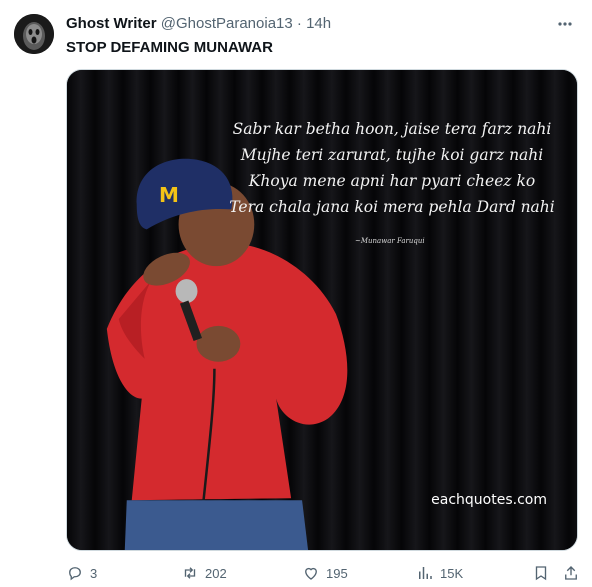 Image resolution: width=592 pixels, height=587 pixels. Describe the element at coordinates (204, 573) in the screenshot. I see `retweet-button: 202` at that location.